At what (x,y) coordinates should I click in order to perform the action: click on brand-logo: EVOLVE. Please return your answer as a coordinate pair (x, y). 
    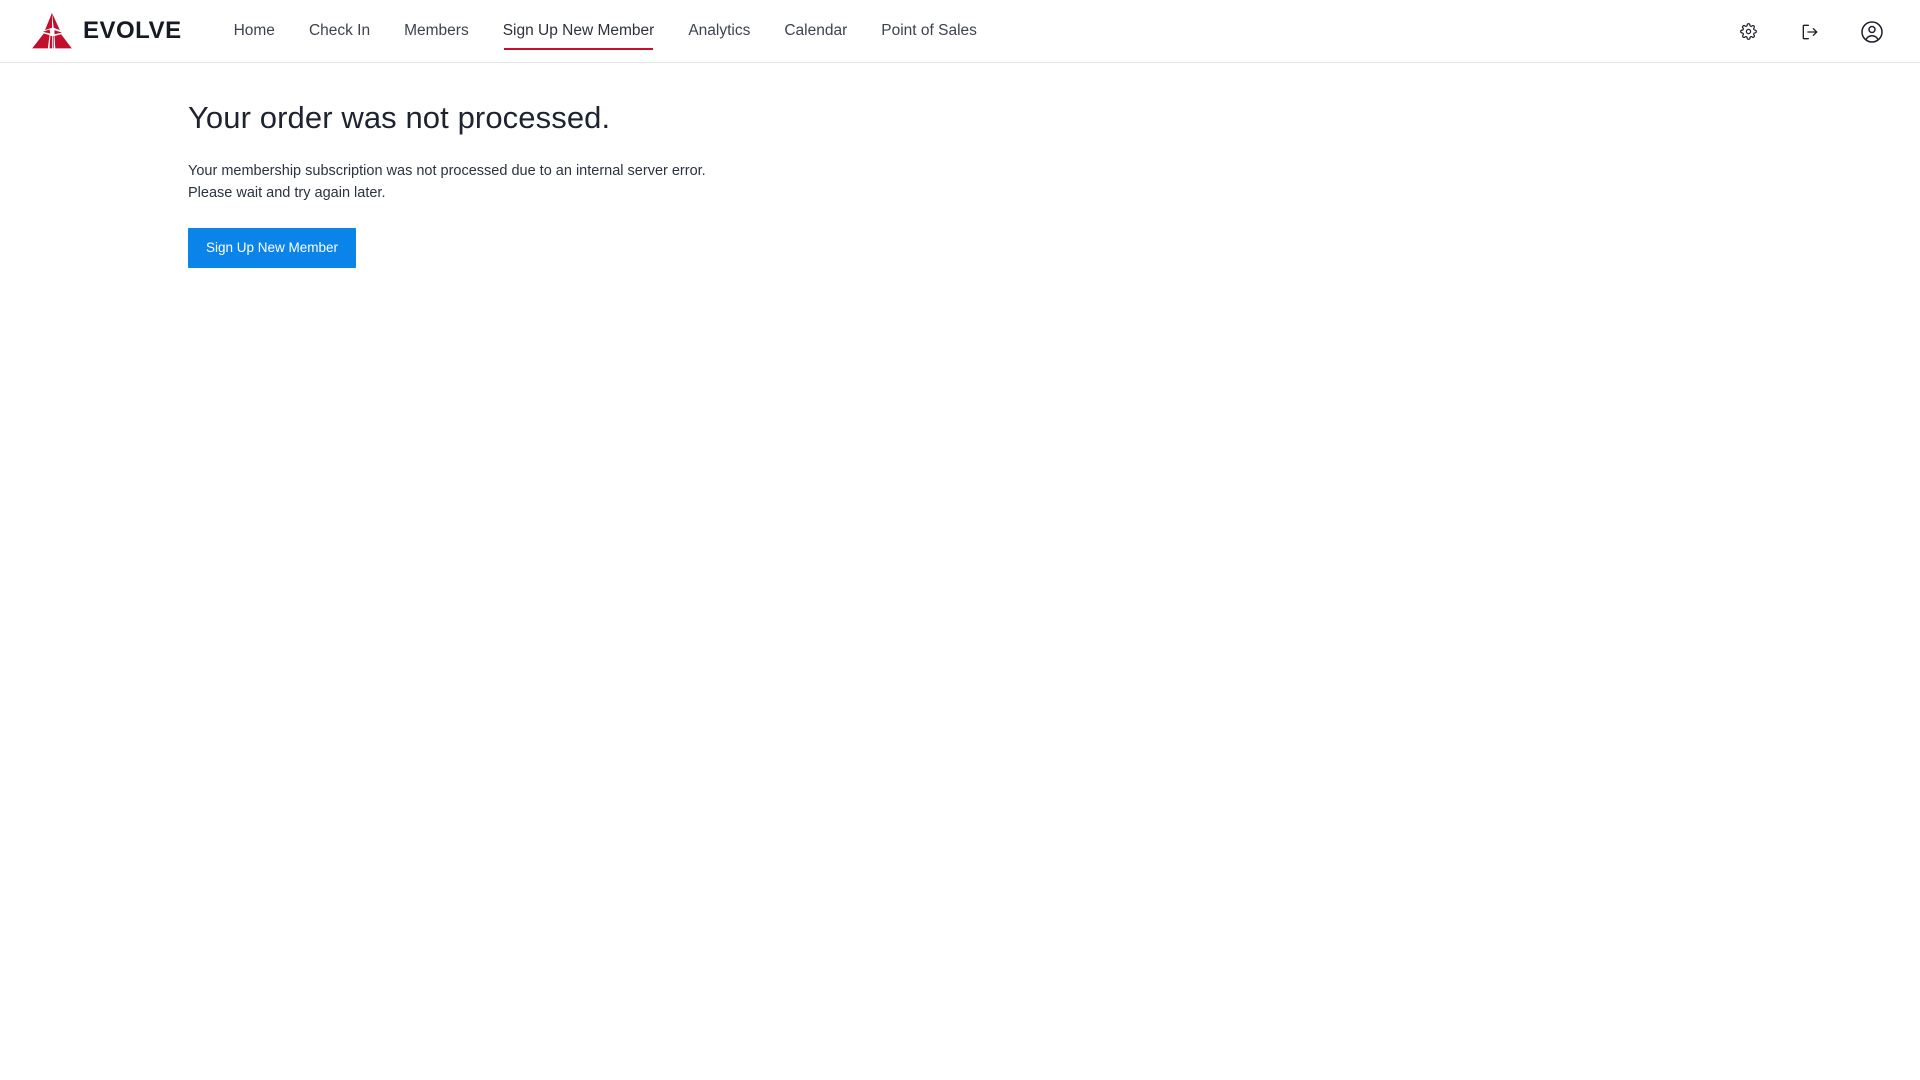
    Looking at the image, I should click on (106, 31).